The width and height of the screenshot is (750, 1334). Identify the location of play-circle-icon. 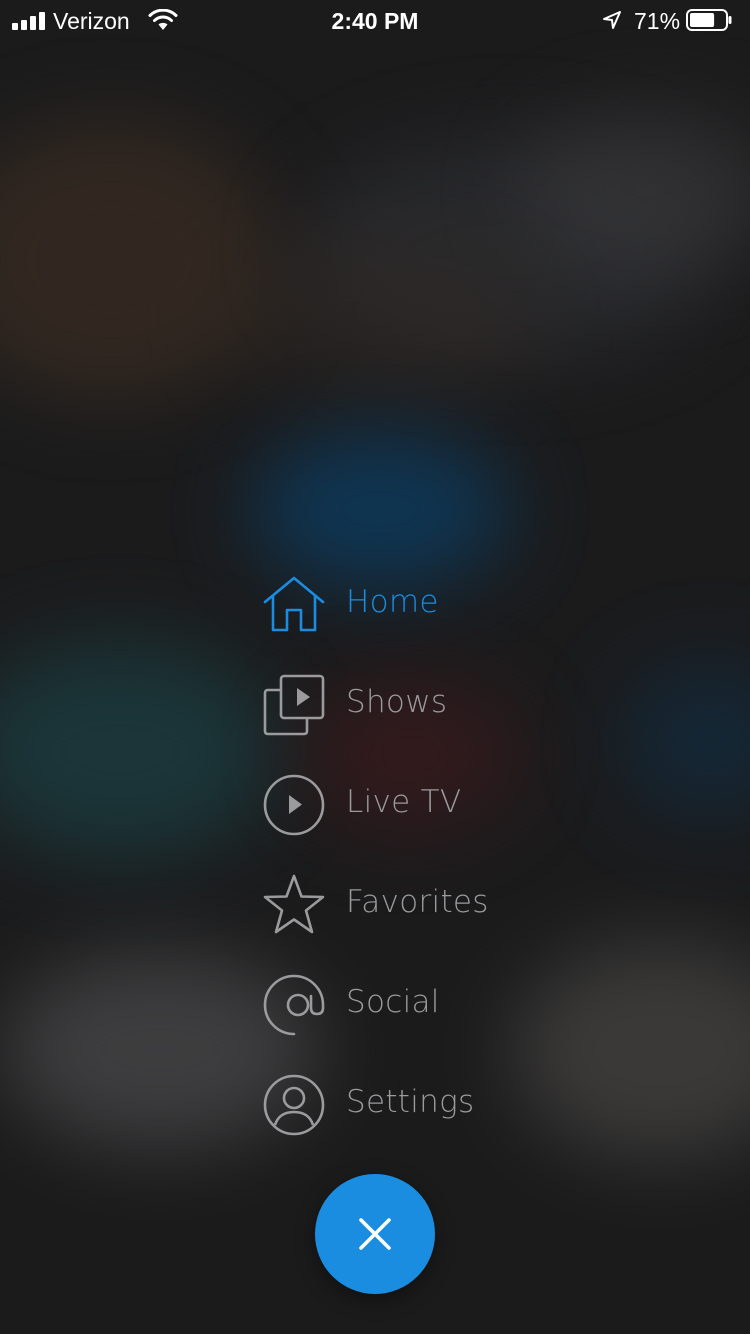
(294, 805).